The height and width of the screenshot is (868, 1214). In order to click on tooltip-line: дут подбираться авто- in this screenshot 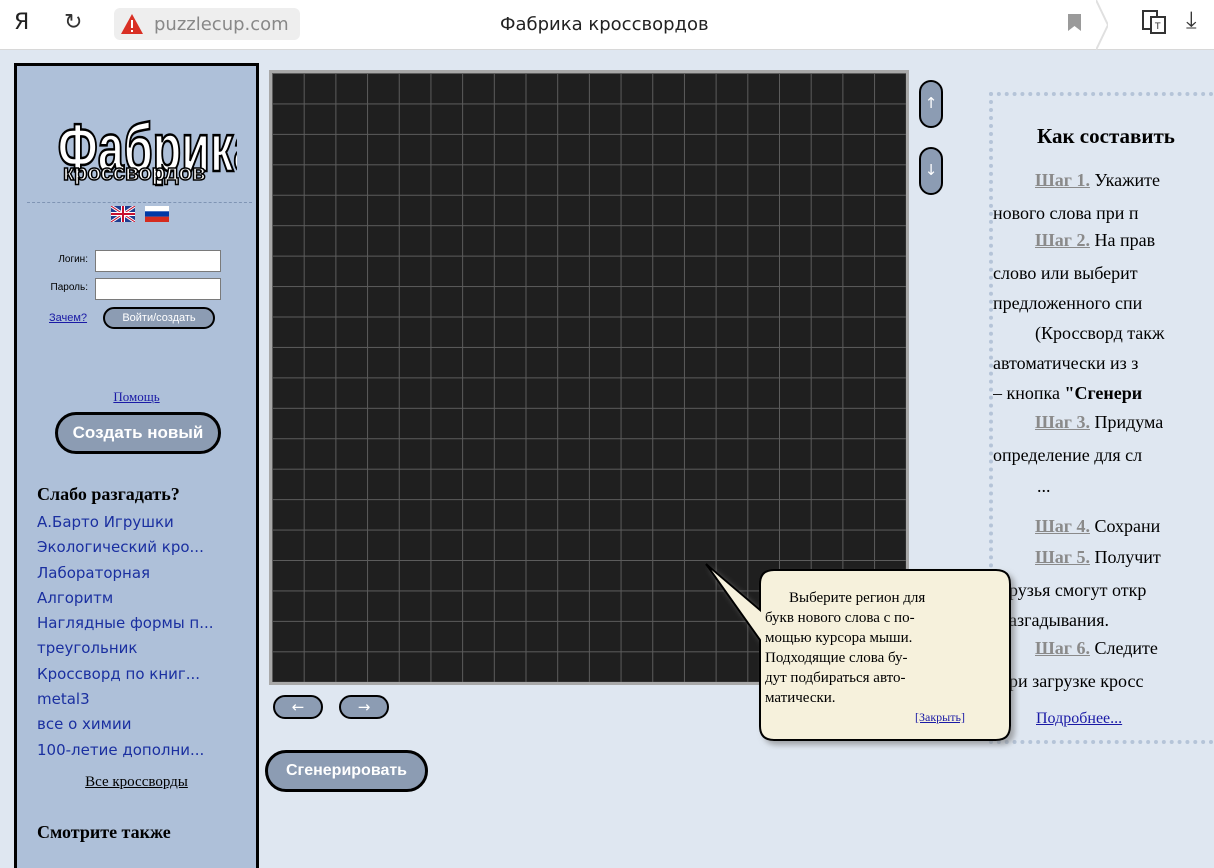, I will do `click(835, 678)`.